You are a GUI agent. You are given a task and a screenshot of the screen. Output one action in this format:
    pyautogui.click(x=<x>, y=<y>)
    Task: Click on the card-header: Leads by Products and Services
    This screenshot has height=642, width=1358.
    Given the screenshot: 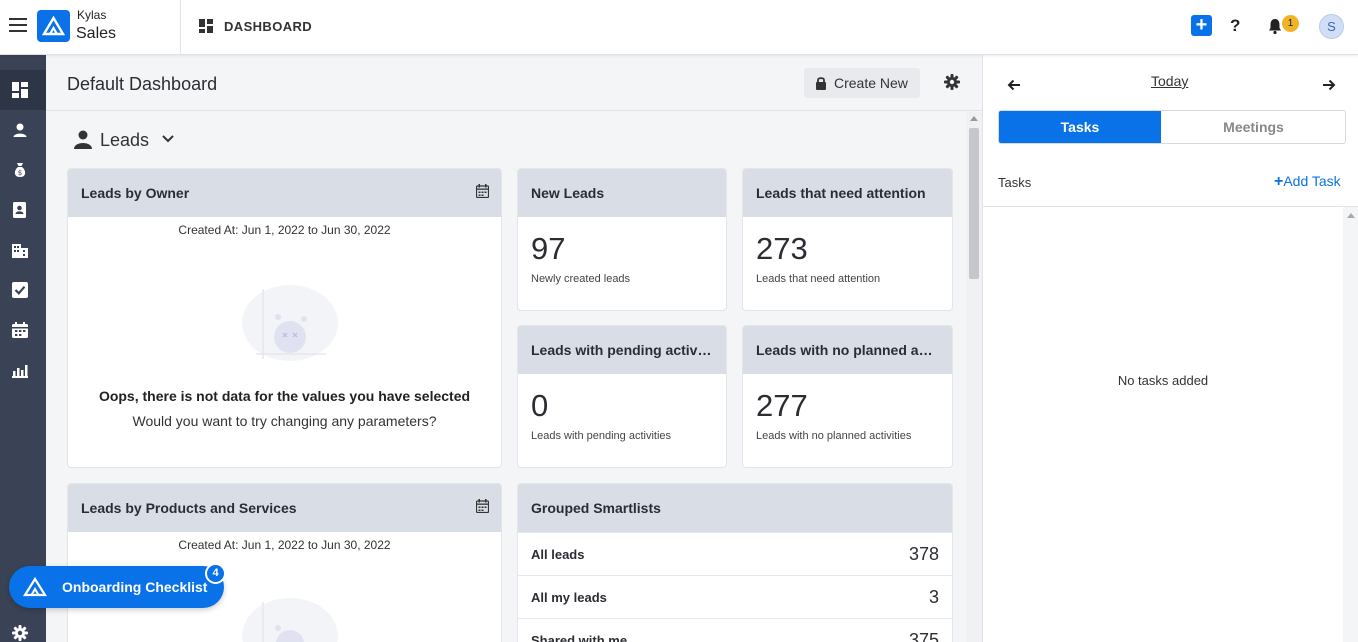 What is the action you would take?
    pyautogui.click(x=284, y=508)
    